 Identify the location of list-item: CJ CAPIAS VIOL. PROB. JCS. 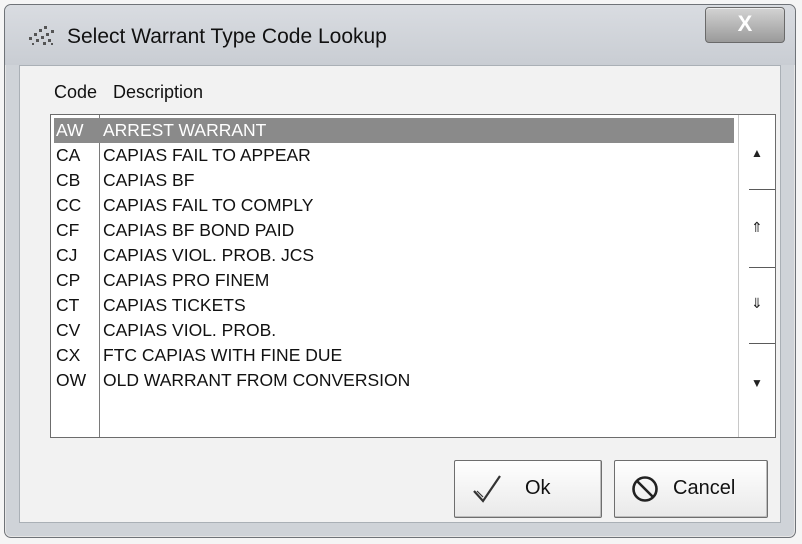
(394, 255).